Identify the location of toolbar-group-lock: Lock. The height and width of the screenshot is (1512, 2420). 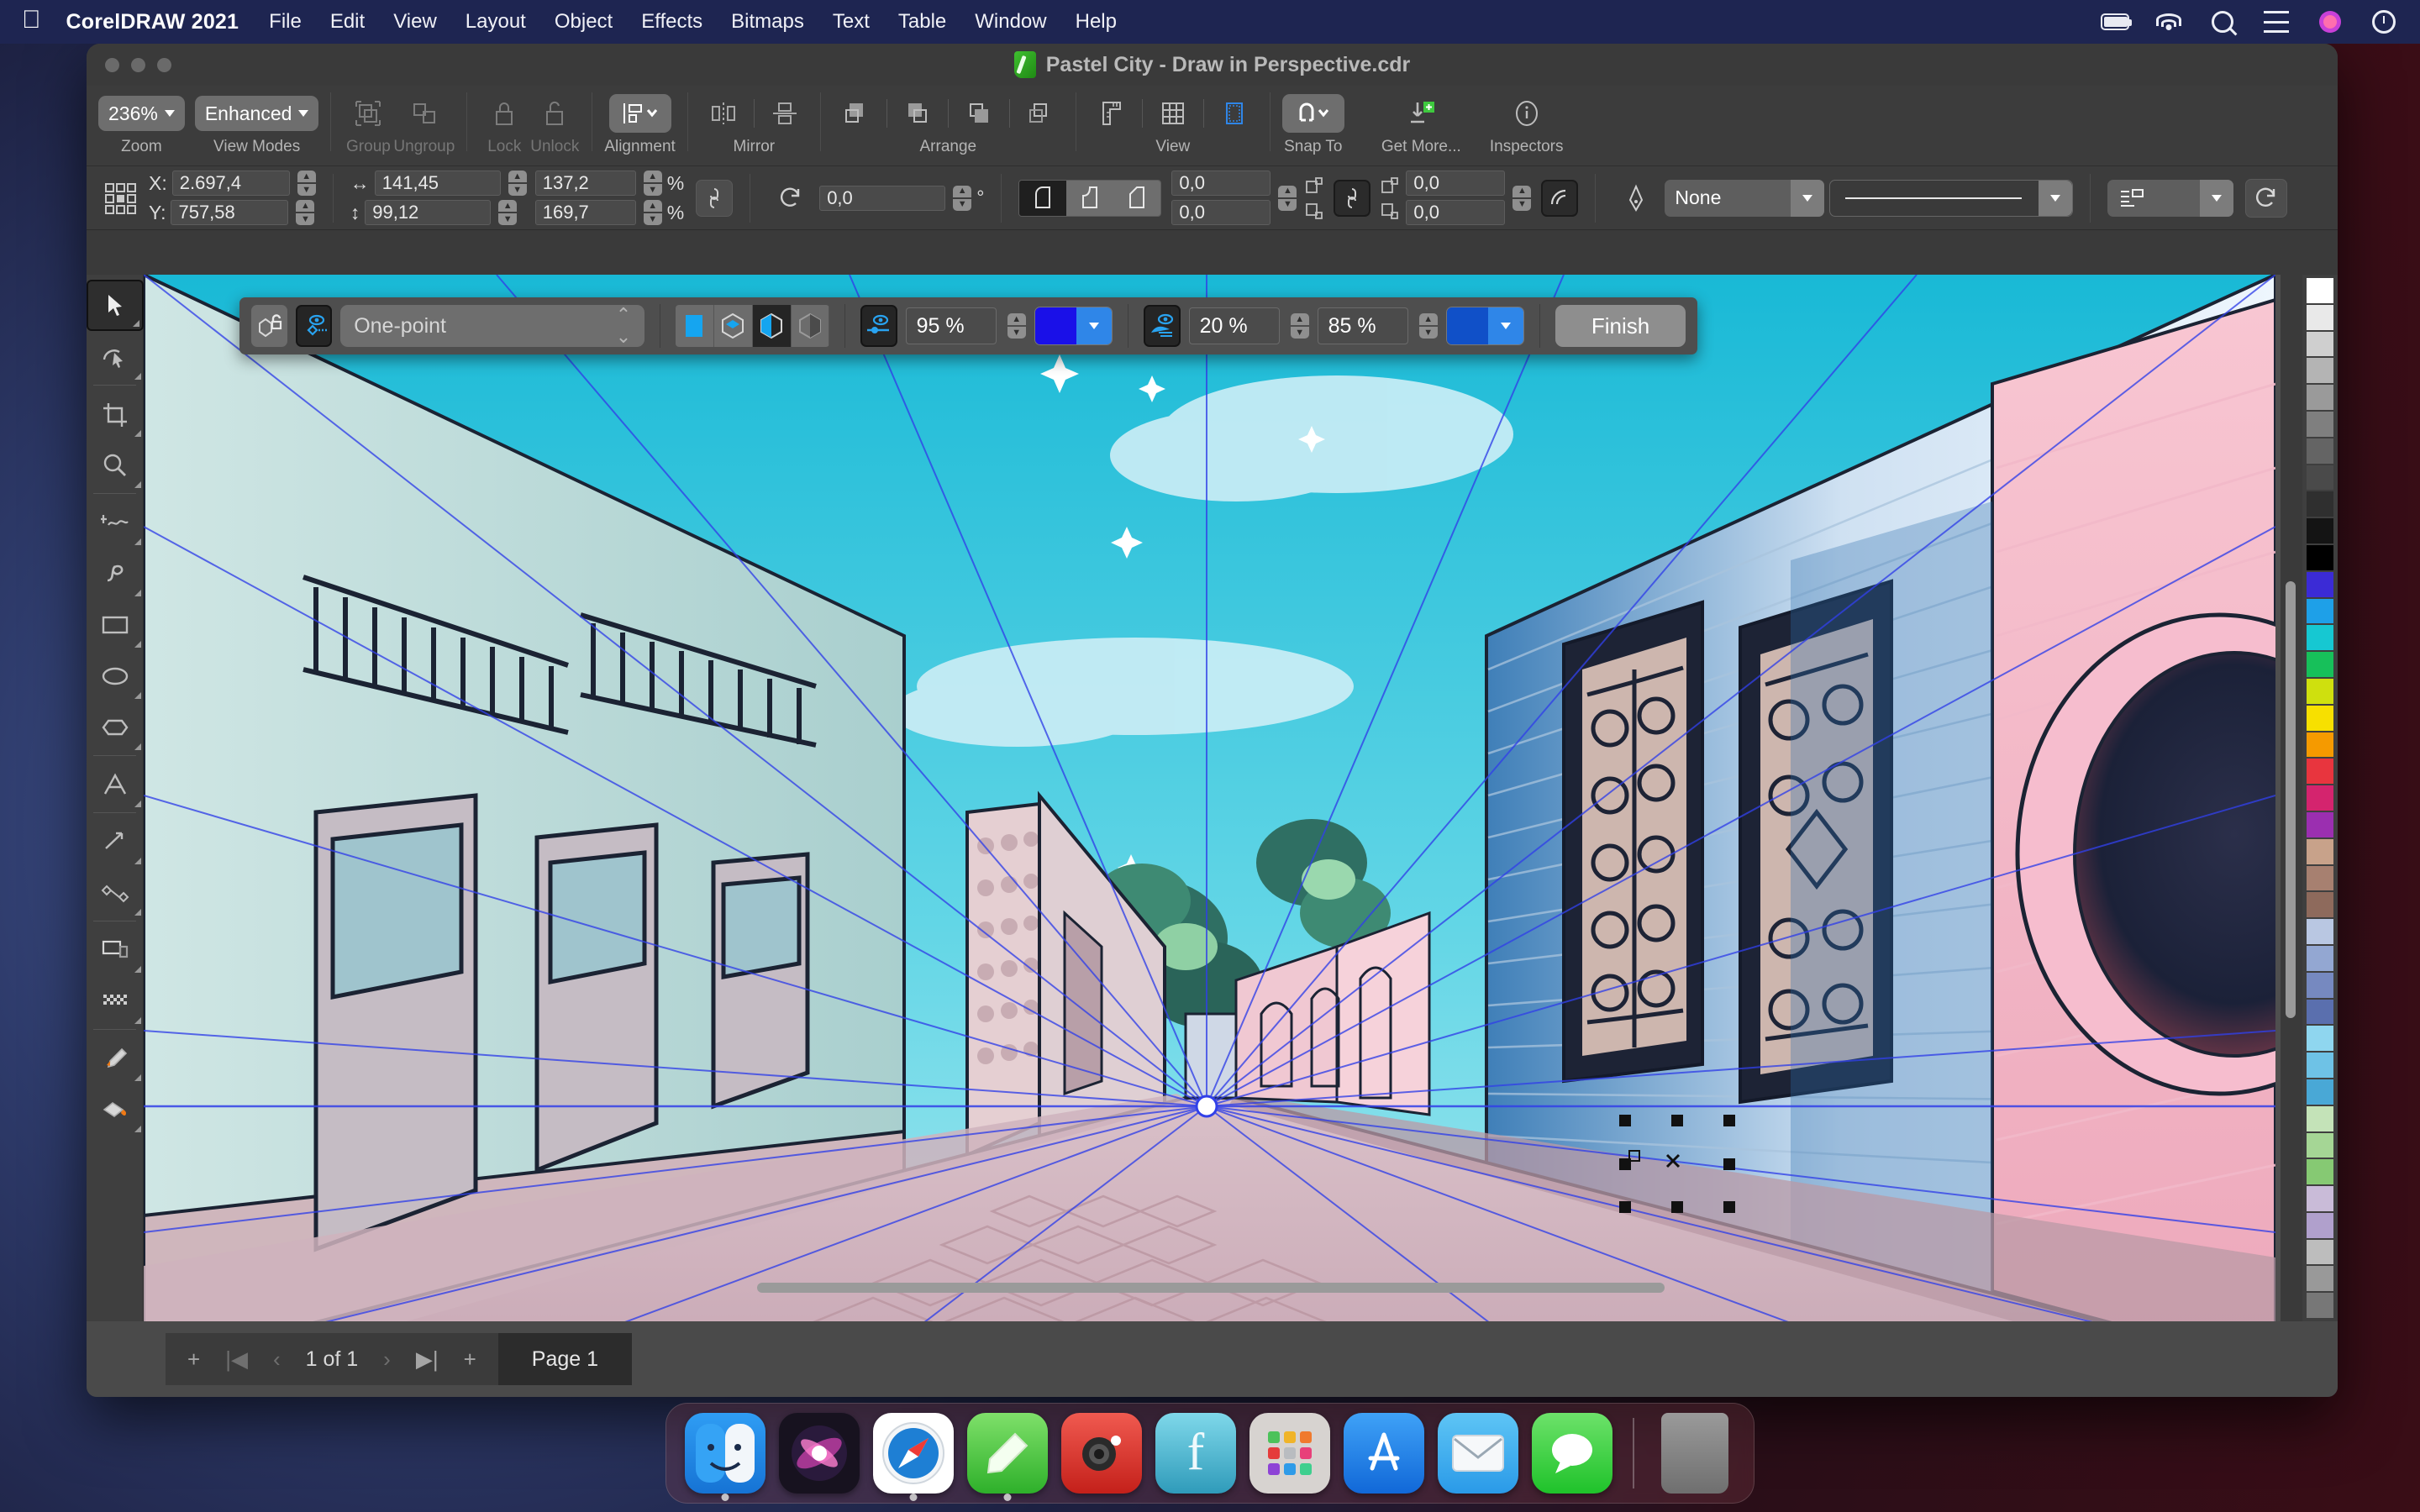
(504, 124).